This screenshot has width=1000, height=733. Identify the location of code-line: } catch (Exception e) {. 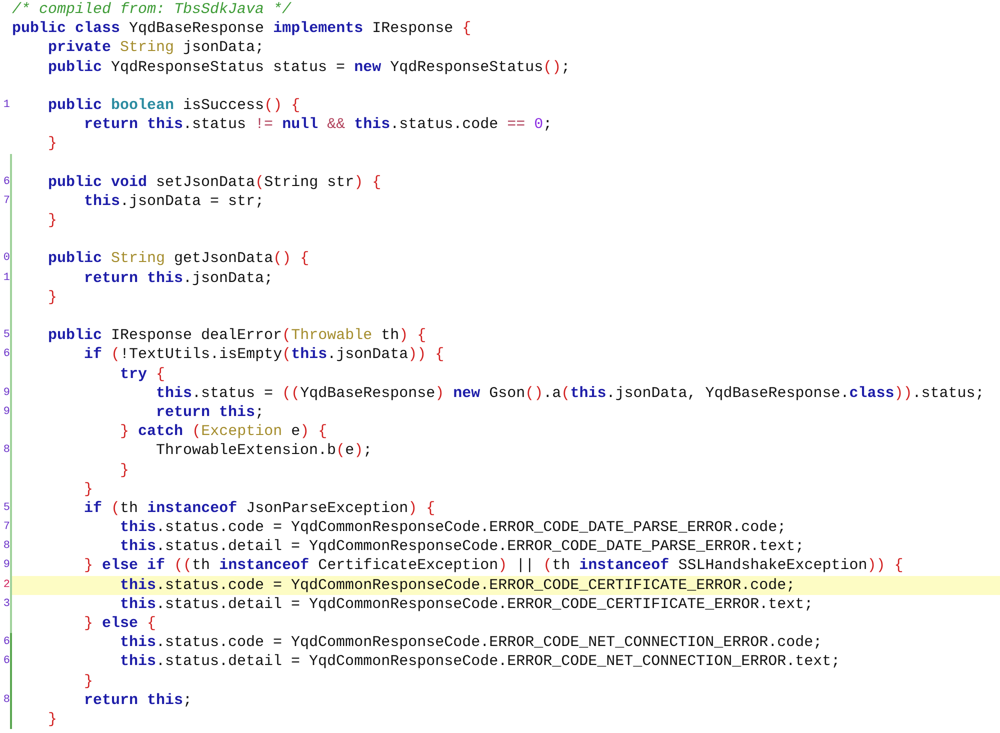
(223, 432).